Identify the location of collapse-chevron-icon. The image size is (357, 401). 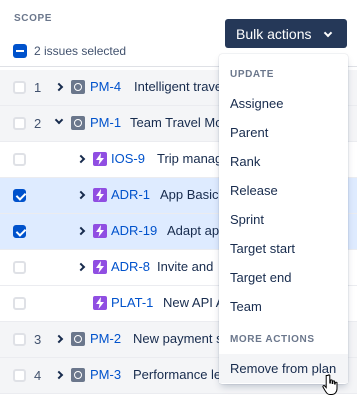
(59, 120).